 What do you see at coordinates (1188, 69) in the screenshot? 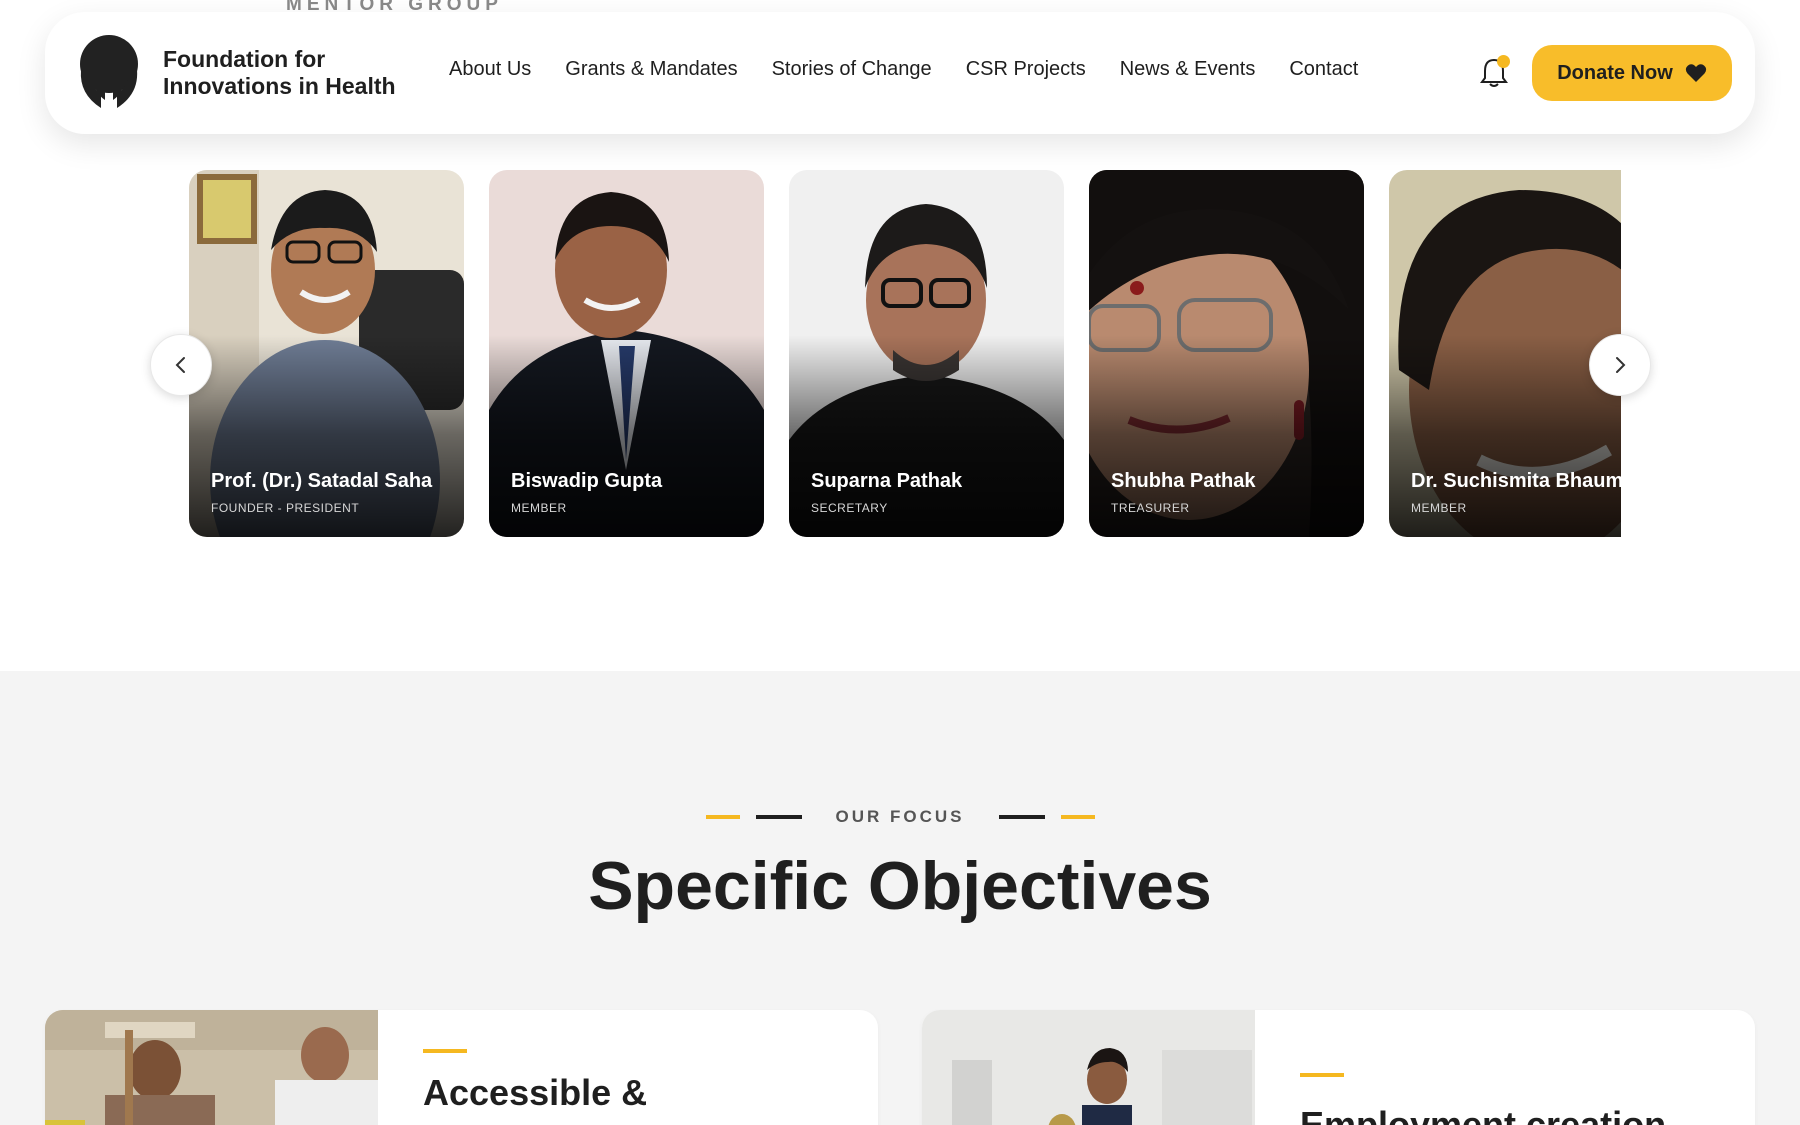
I see `nav-news-events: News & Events` at bounding box center [1188, 69].